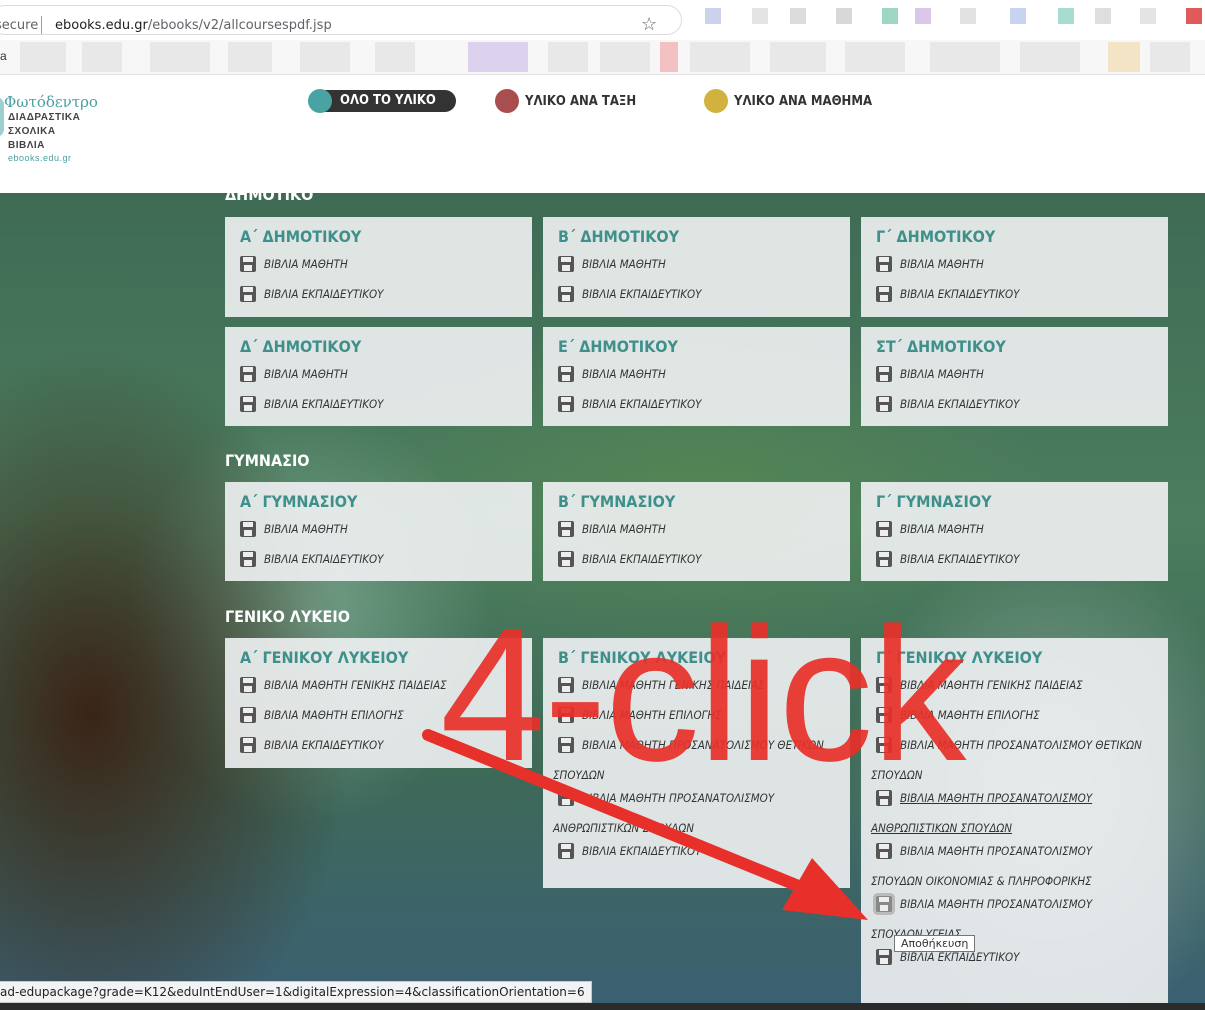 This screenshot has width=1205, height=1010. Describe the element at coordinates (19, 25) in the screenshot. I see `security-indicator: secure` at that location.